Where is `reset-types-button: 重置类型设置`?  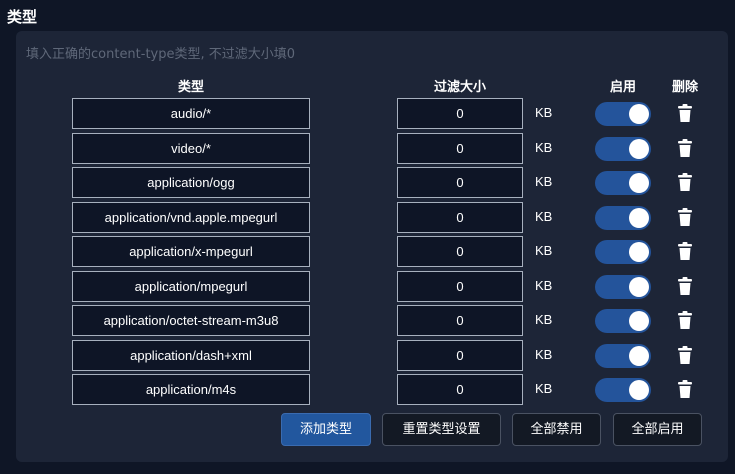 reset-types-button: 重置类型设置 is located at coordinates (441, 429).